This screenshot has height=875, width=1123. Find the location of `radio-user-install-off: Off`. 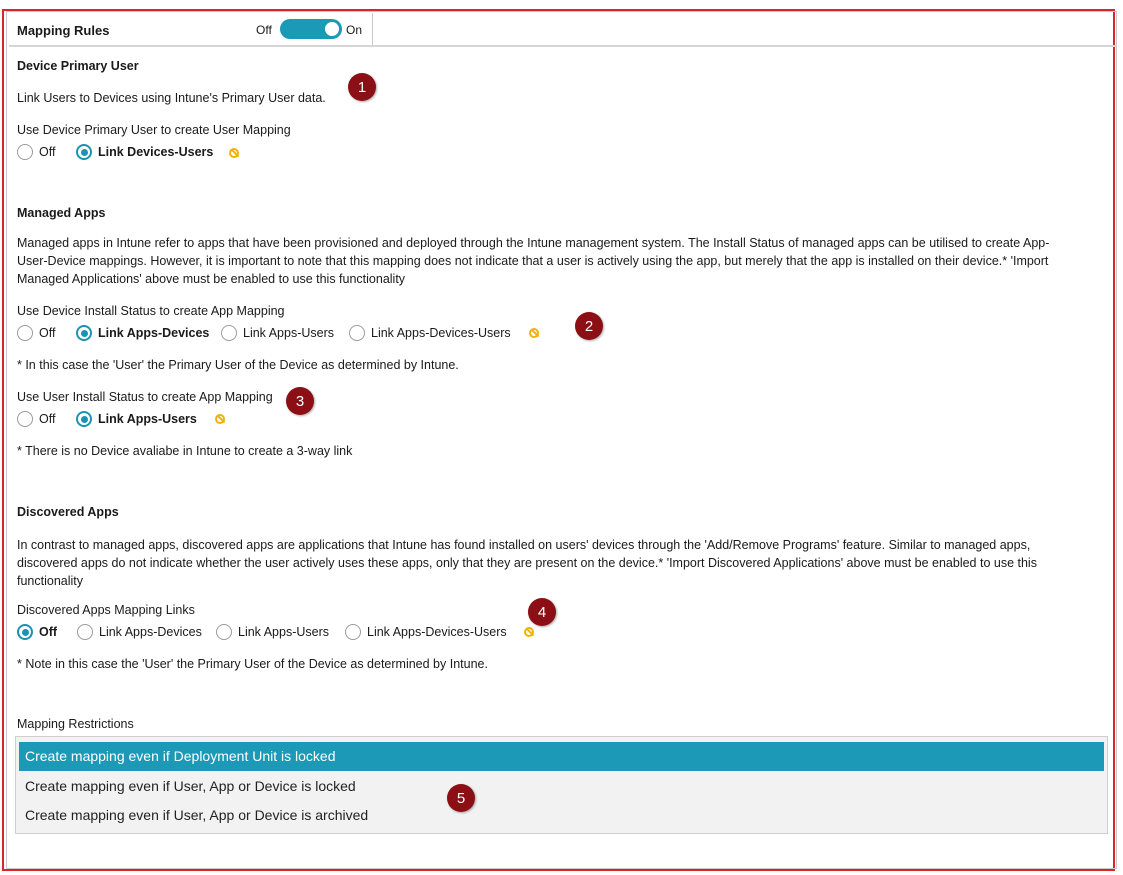

radio-user-install-off: Off is located at coordinates (36, 419).